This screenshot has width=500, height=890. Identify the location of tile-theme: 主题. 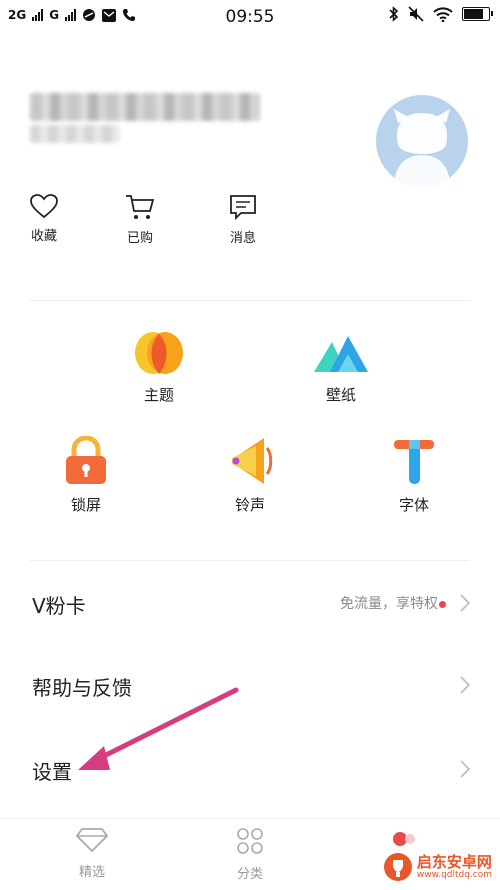
(159, 367).